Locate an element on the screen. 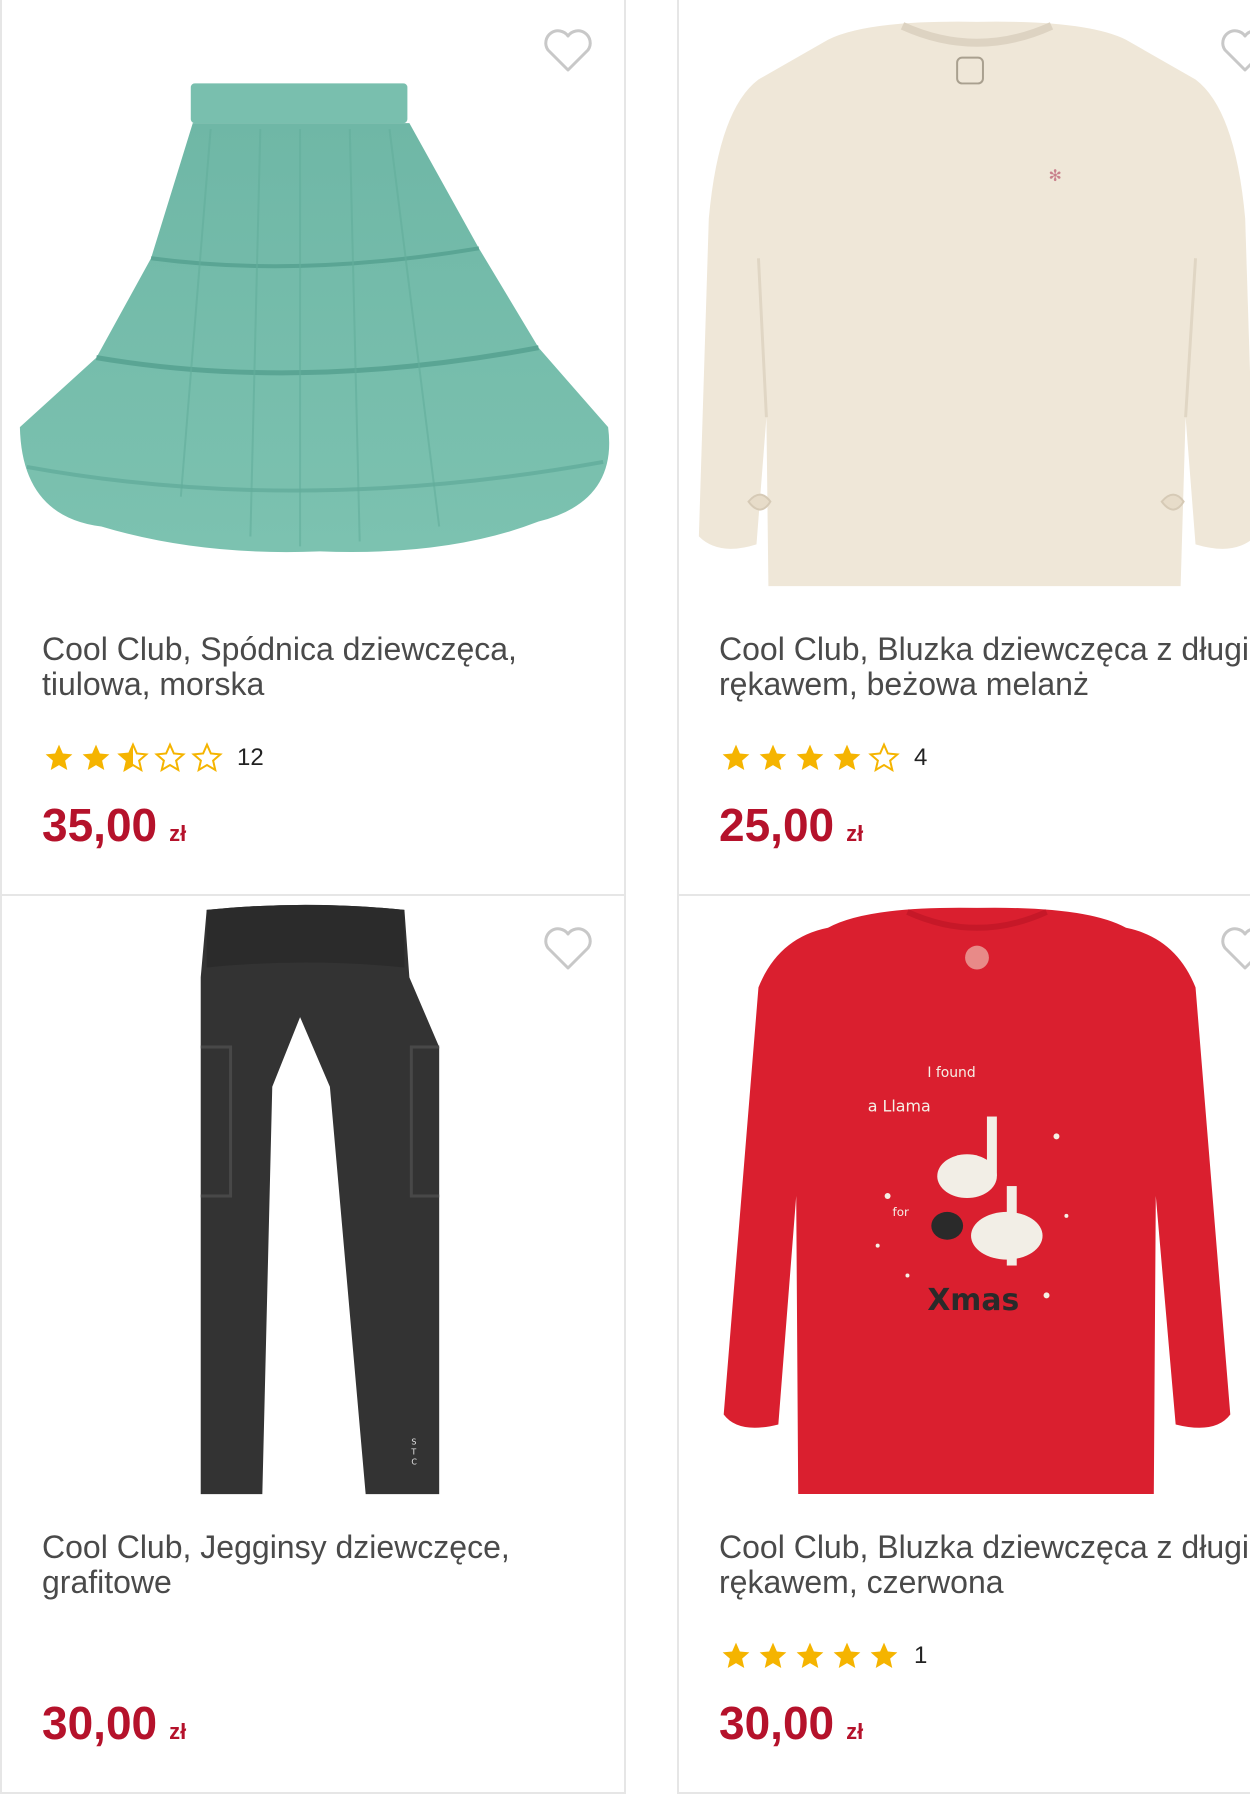  svg-text: C is located at coordinates (414, 1461).